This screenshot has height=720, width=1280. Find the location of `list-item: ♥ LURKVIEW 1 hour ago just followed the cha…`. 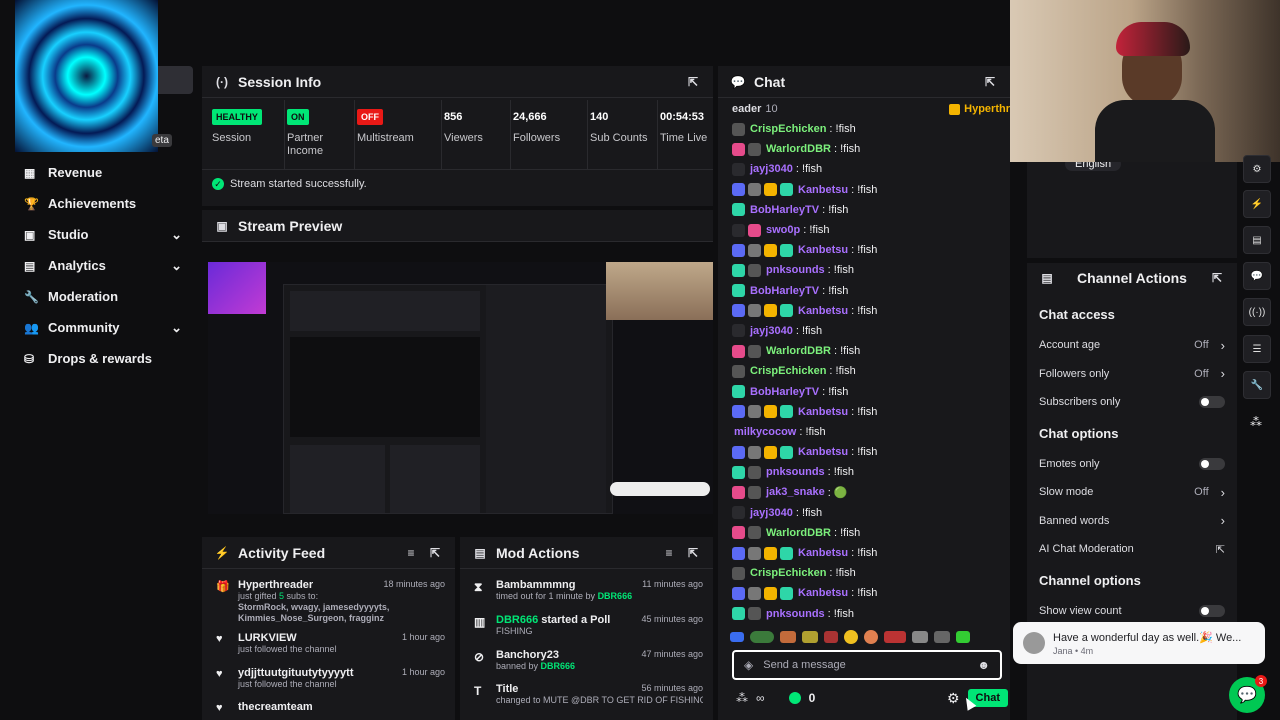

list-item: ♥ LURKVIEW 1 hour ago just followed the cha… is located at coordinates (330, 643).